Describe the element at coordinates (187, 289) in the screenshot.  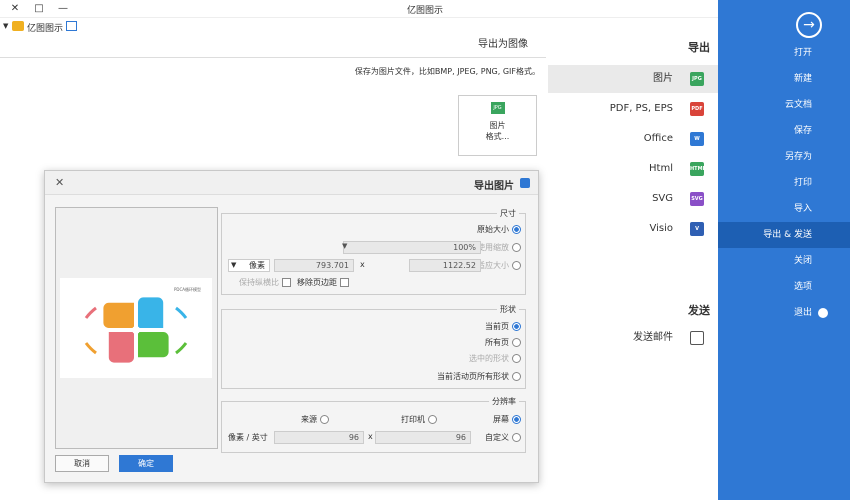
I see `preview-caption: PDCA循环模型` at that location.